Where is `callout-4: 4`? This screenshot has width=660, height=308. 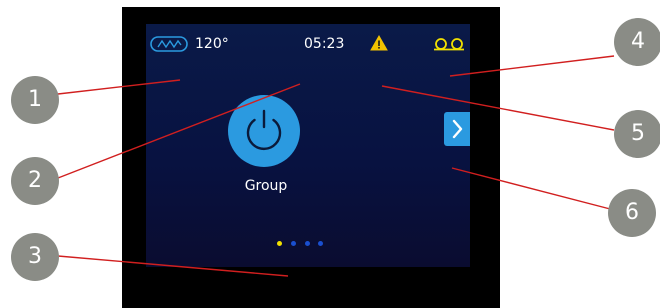
callout-4: 4 is located at coordinates (637, 42).